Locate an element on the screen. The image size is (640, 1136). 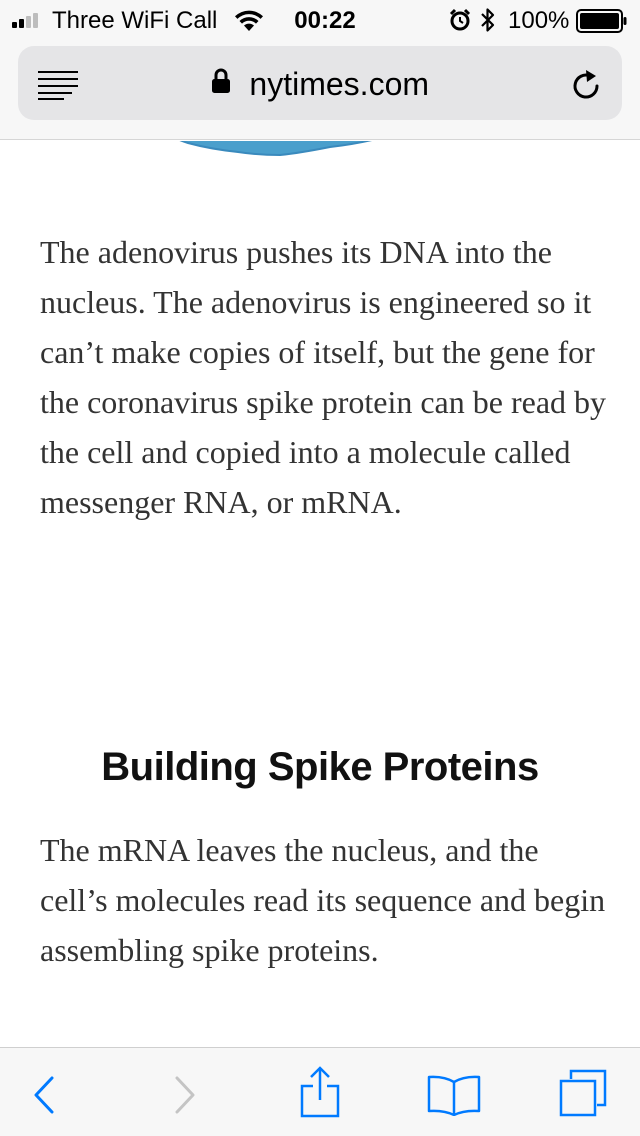
alarm-icon is located at coordinates (460, 19).